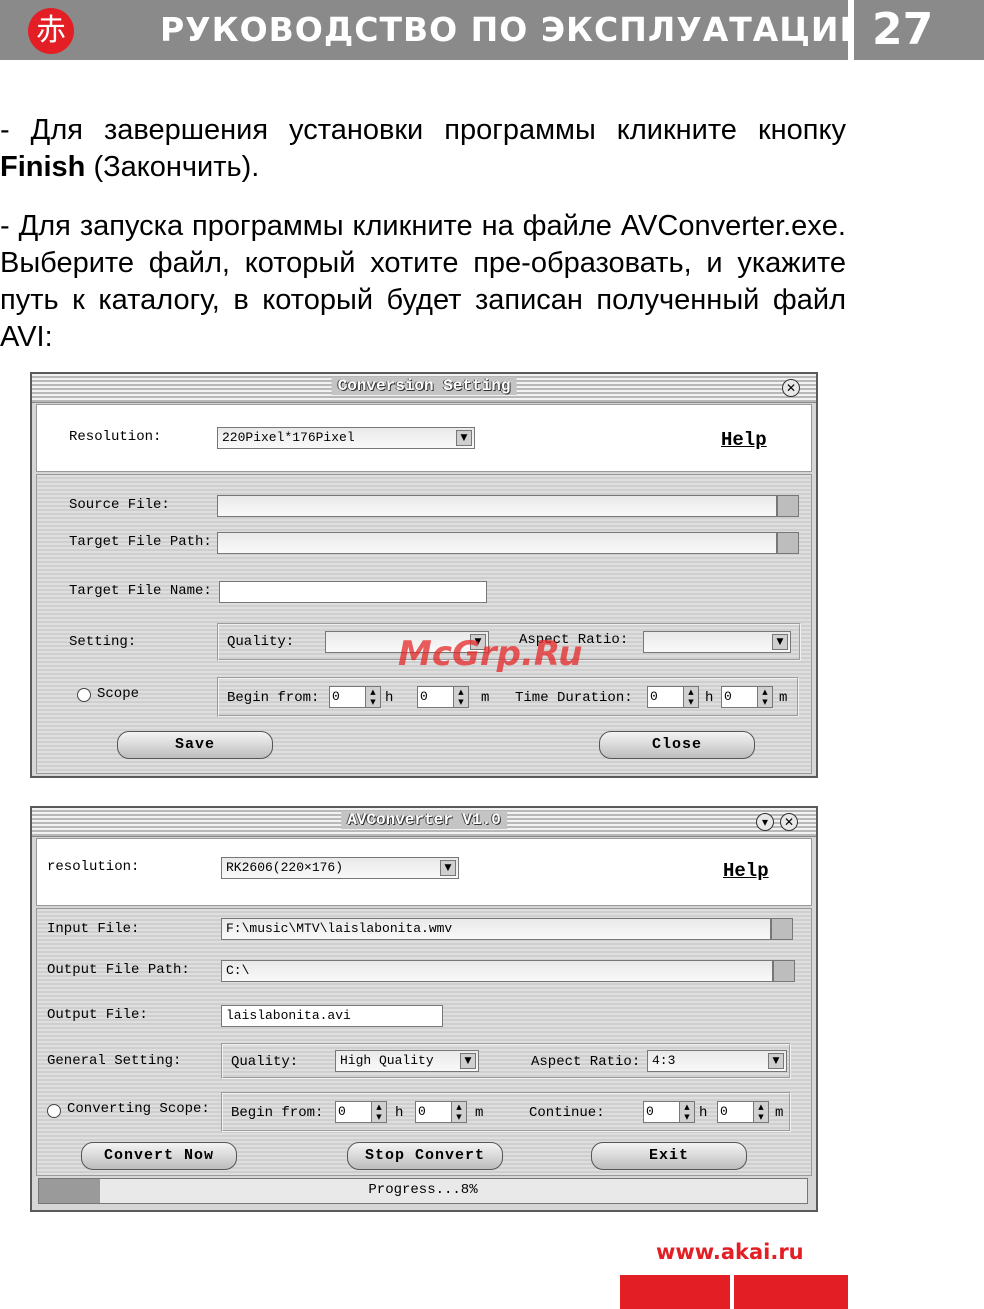 The width and height of the screenshot is (984, 1309). I want to click on converting-scope-label: Converting Scope:, so click(138, 1109).